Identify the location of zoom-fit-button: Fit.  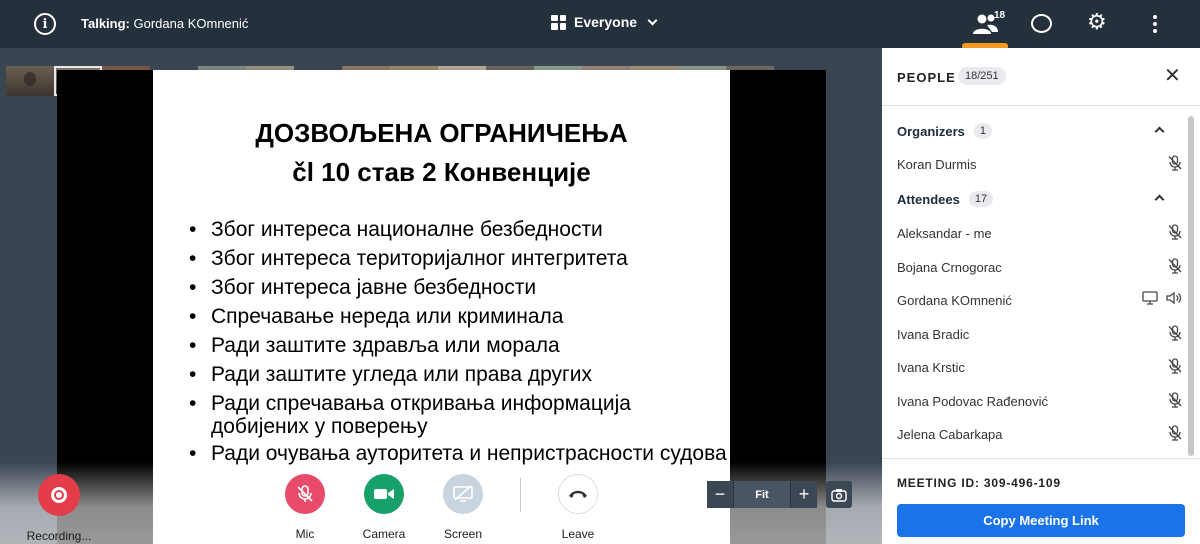
(762, 494).